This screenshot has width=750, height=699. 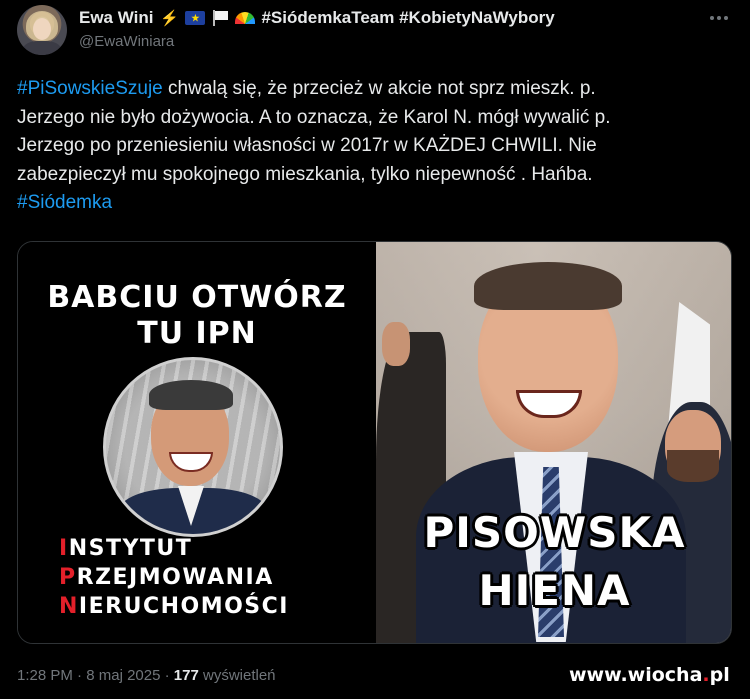 What do you see at coordinates (554, 561) in the screenshot?
I see `meme-right-caption: PISOWSKA HIENA` at bounding box center [554, 561].